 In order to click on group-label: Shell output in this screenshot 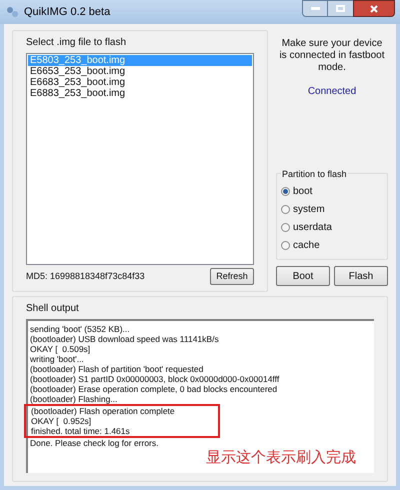, I will do `click(53, 309)`.